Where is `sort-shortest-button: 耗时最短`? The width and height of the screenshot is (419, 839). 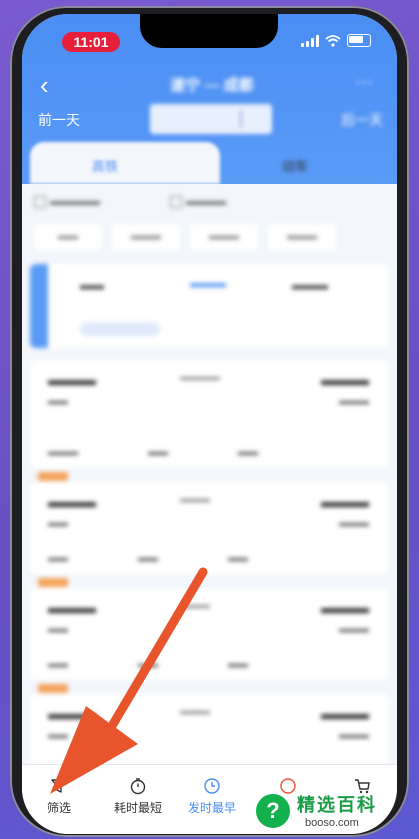
sort-shortest-button: 耗时最短 is located at coordinates (138, 796).